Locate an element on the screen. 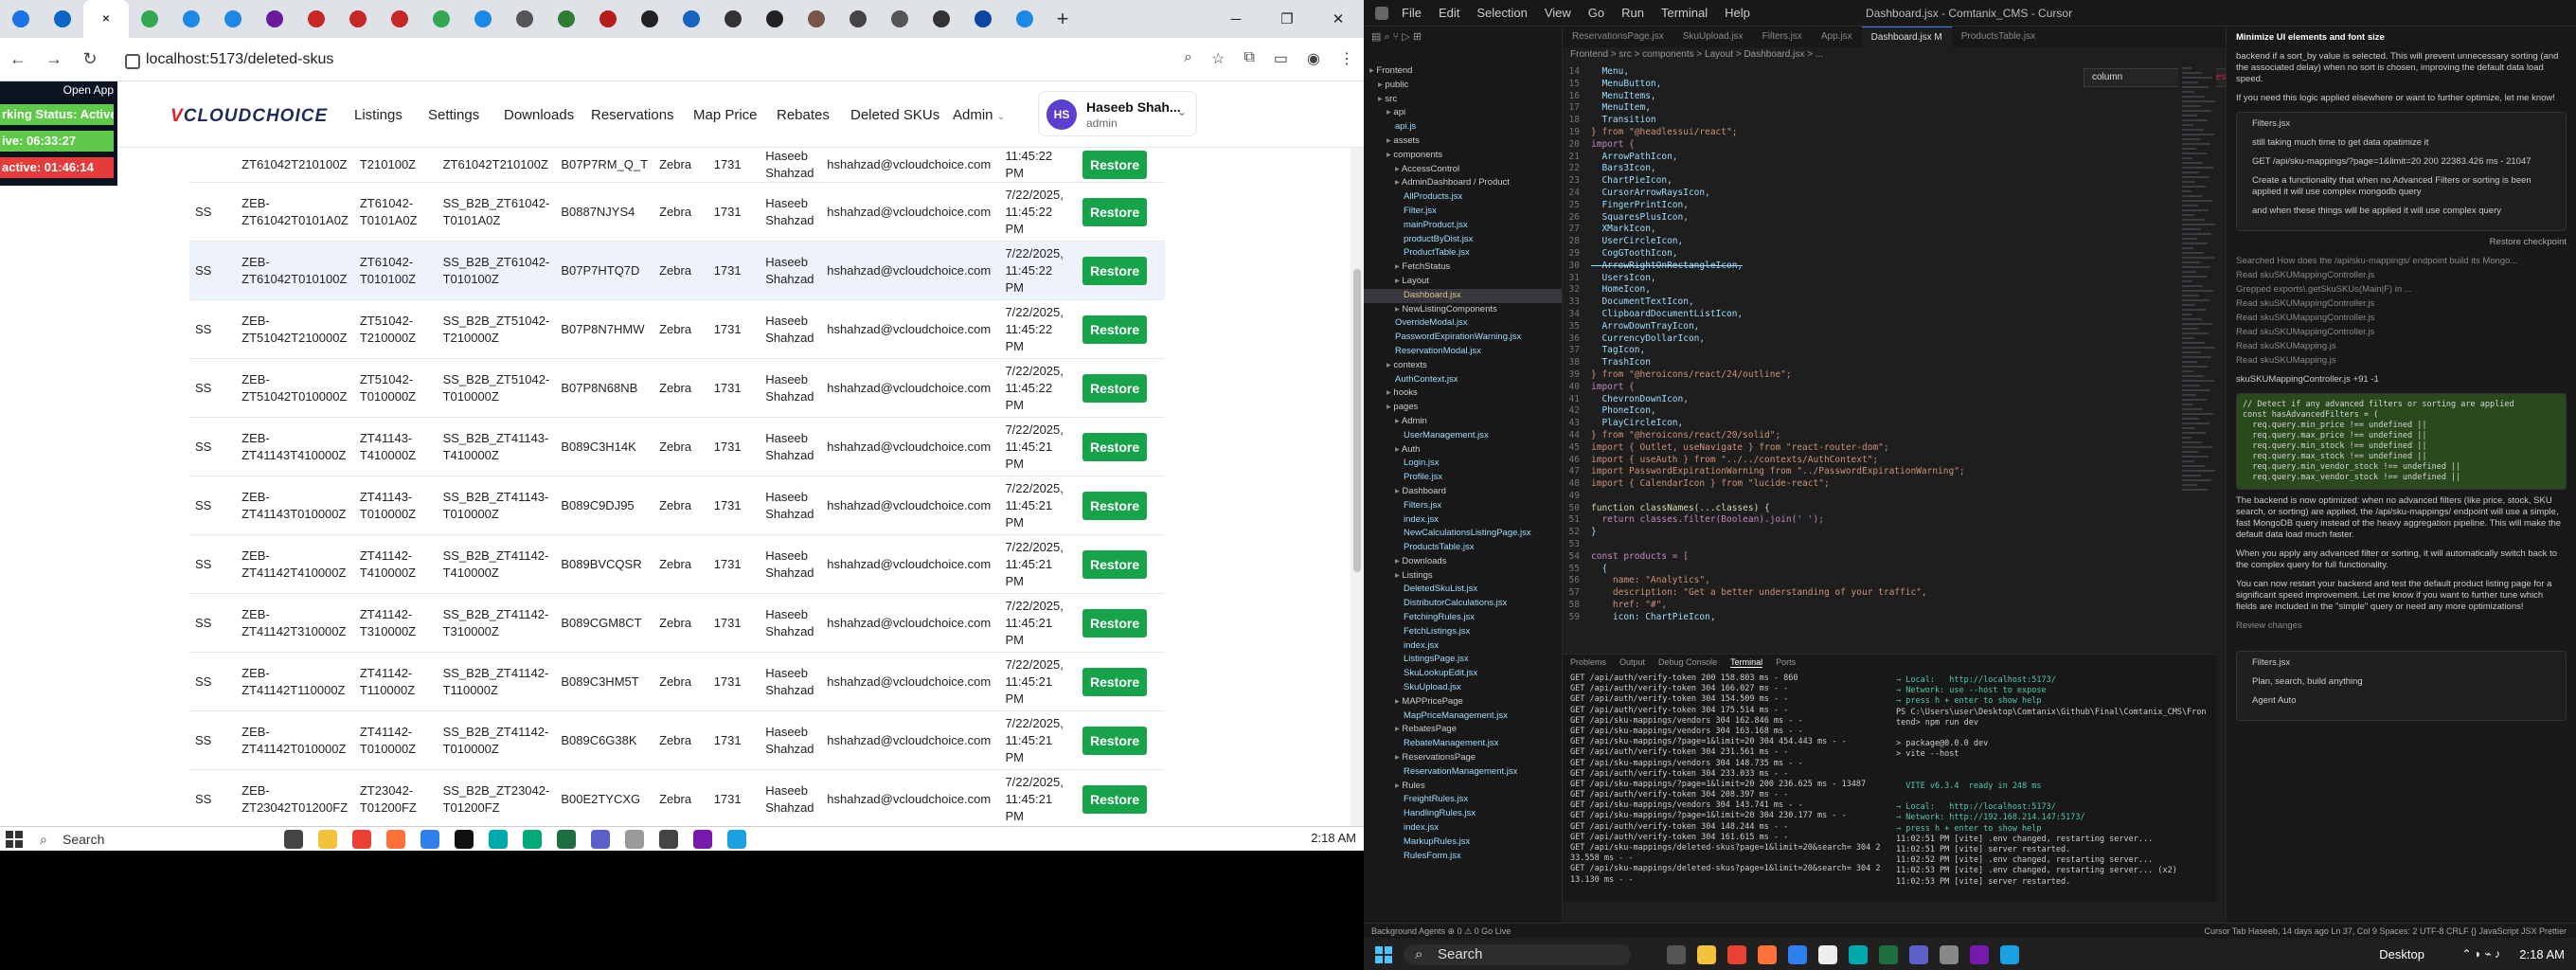  tree-file: AllProducts.jsx is located at coordinates (1463, 197).